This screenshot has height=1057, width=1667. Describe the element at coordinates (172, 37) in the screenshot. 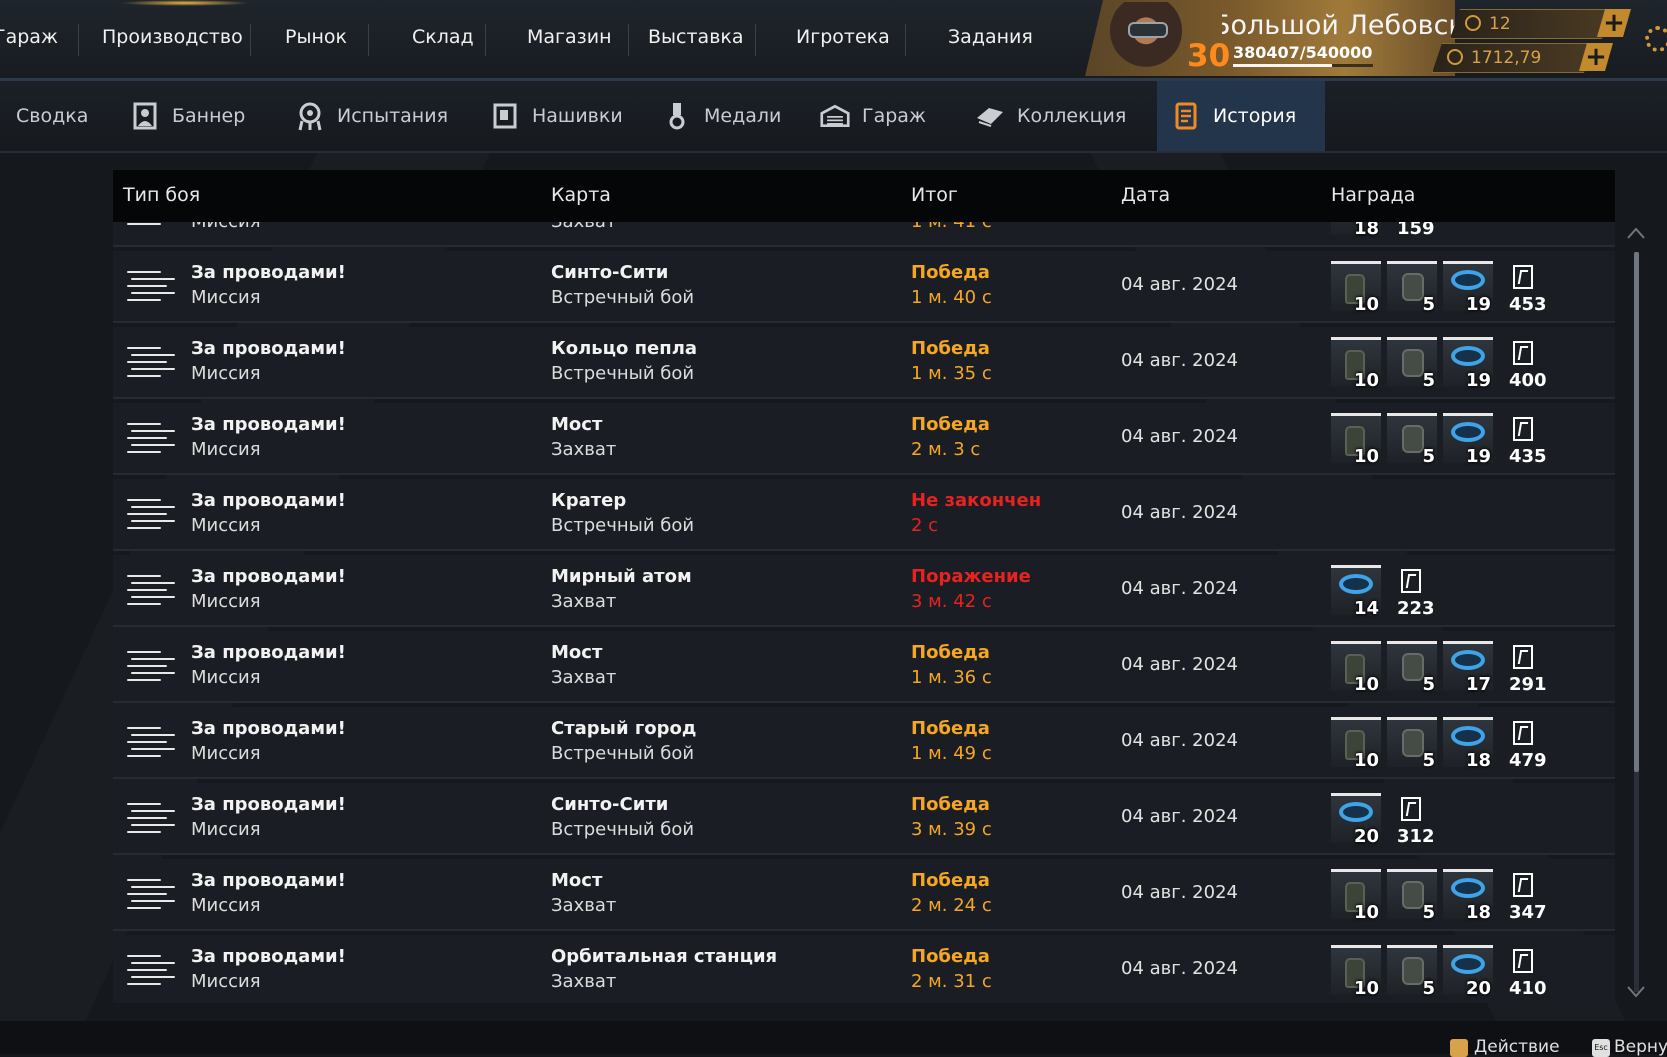

I see `nav-item-1: Производство` at that location.